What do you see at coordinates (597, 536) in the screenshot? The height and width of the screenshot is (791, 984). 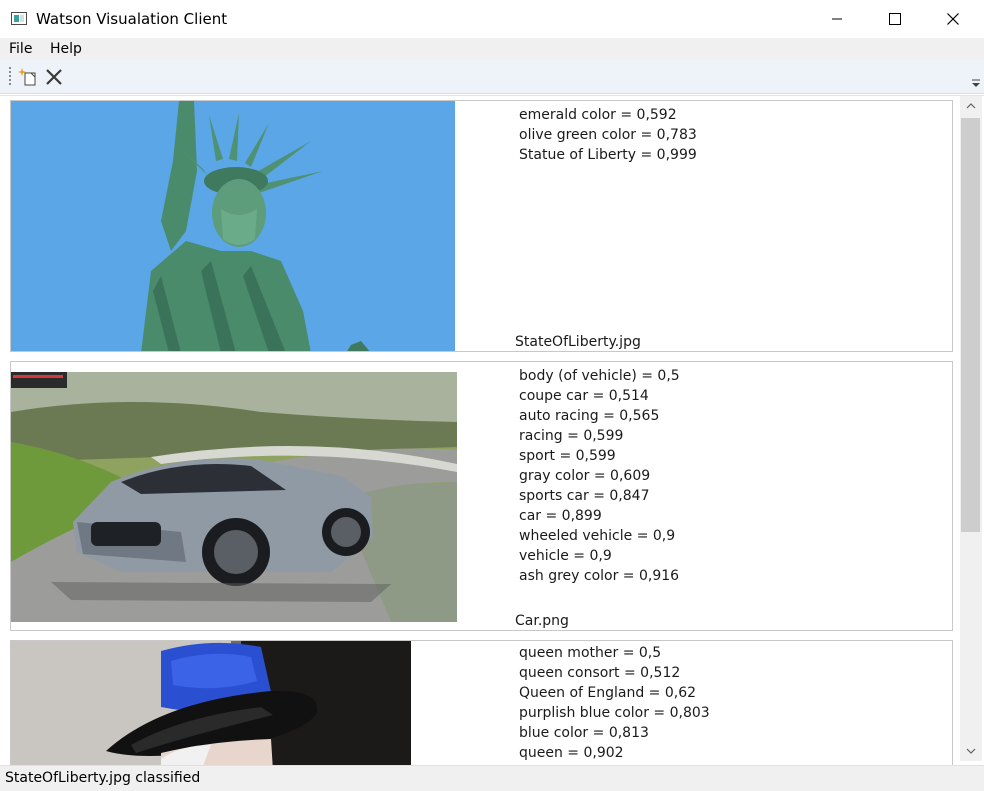 I see `label-item: wheeled vehicle = 0,9` at bounding box center [597, 536].